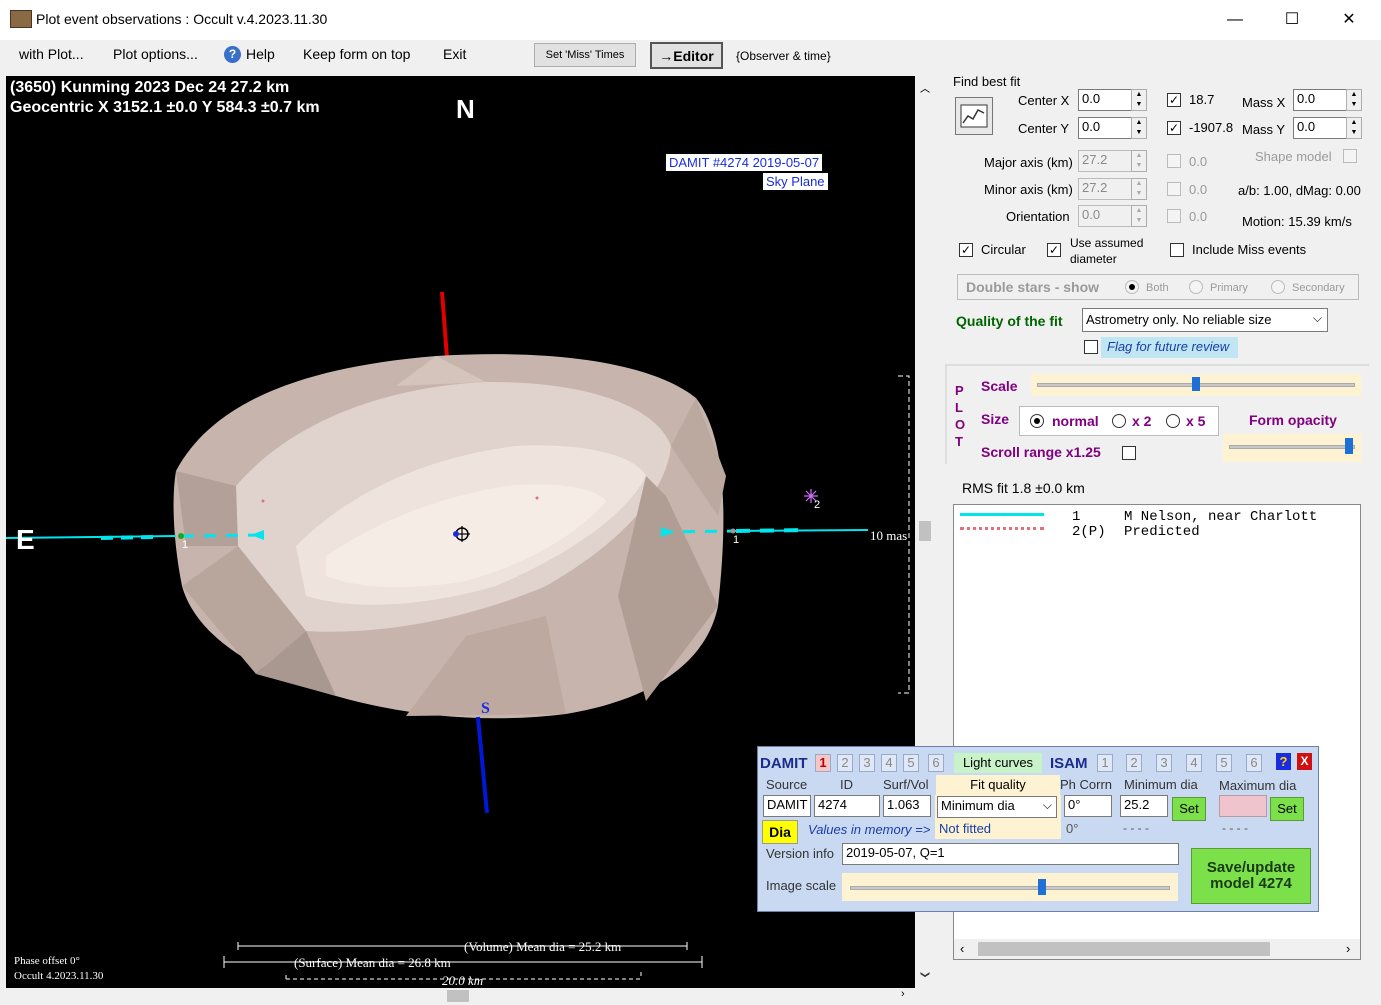 The width and height of the screenshot is (1381, 1005). I want to click on size-x2-radio, so click(1119, 421).